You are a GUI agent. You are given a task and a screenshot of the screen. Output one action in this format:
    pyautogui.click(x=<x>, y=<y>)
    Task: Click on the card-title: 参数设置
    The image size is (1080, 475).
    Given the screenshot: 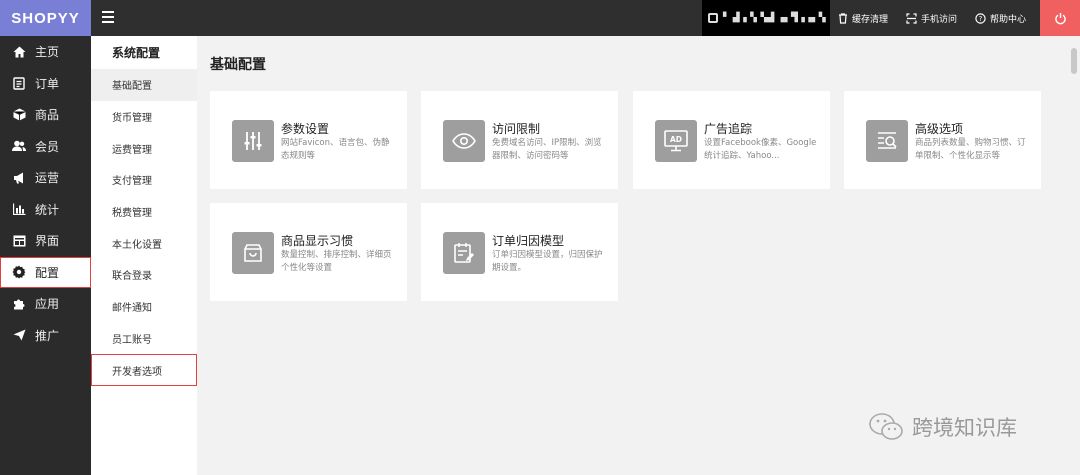 What is the action you would take?
    pyautogui.click(x=305, y=129)
    